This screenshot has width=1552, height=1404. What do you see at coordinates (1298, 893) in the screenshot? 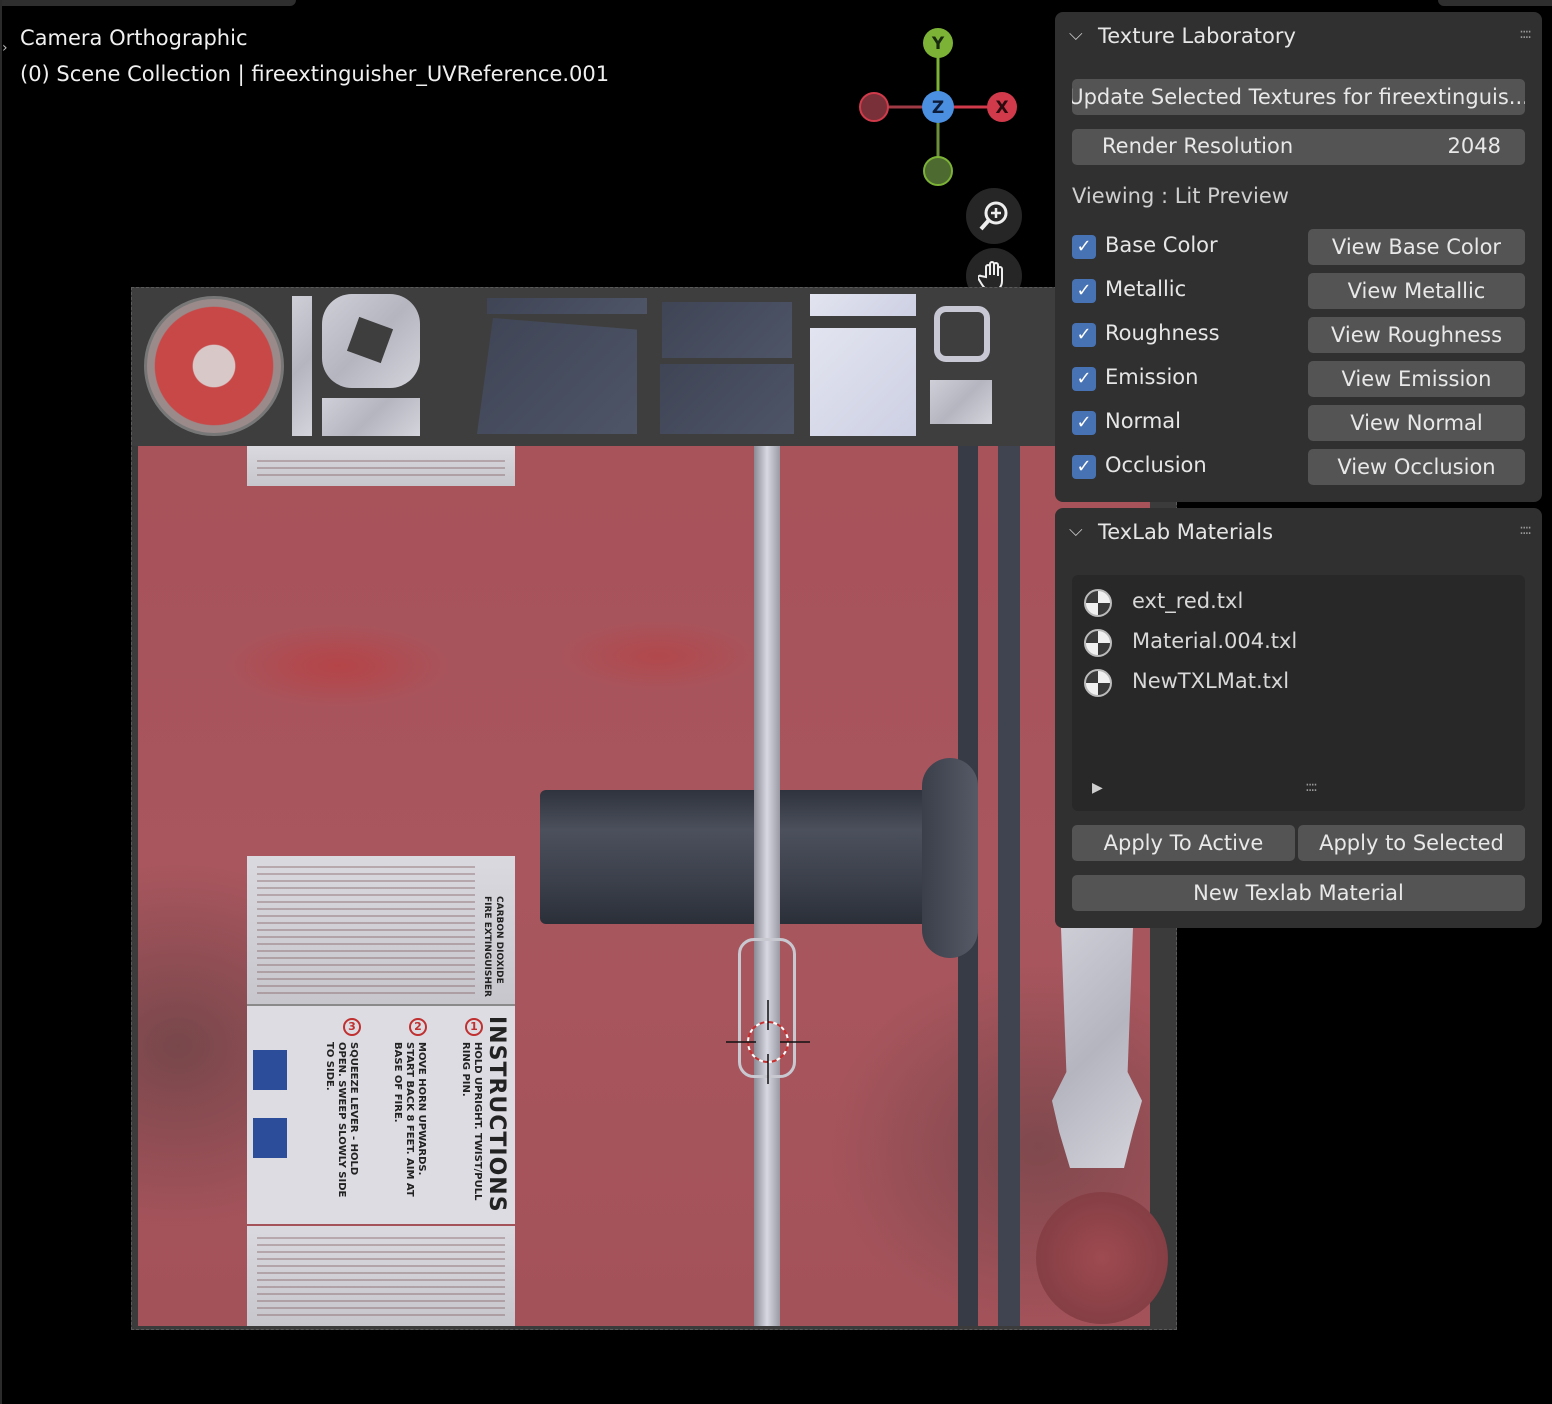
I see `new-texlab-material-button: New Texlab Material` at bounding box center [1298, 893].